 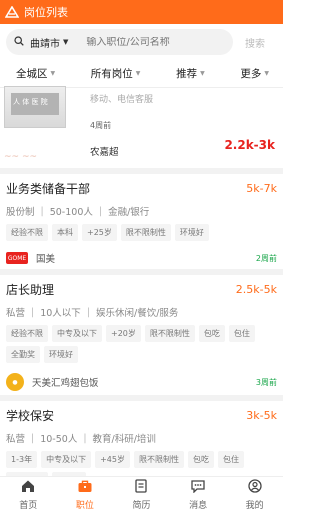 I want to click on post-time: 3周前, so click(x=266, y=382).